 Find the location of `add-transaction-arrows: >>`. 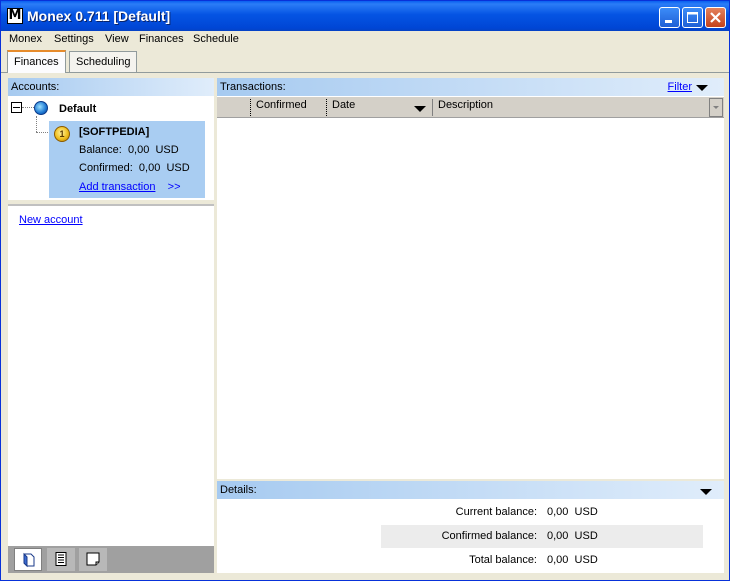

add-transaction-arrows: >> is located at coordinates (174, 187).